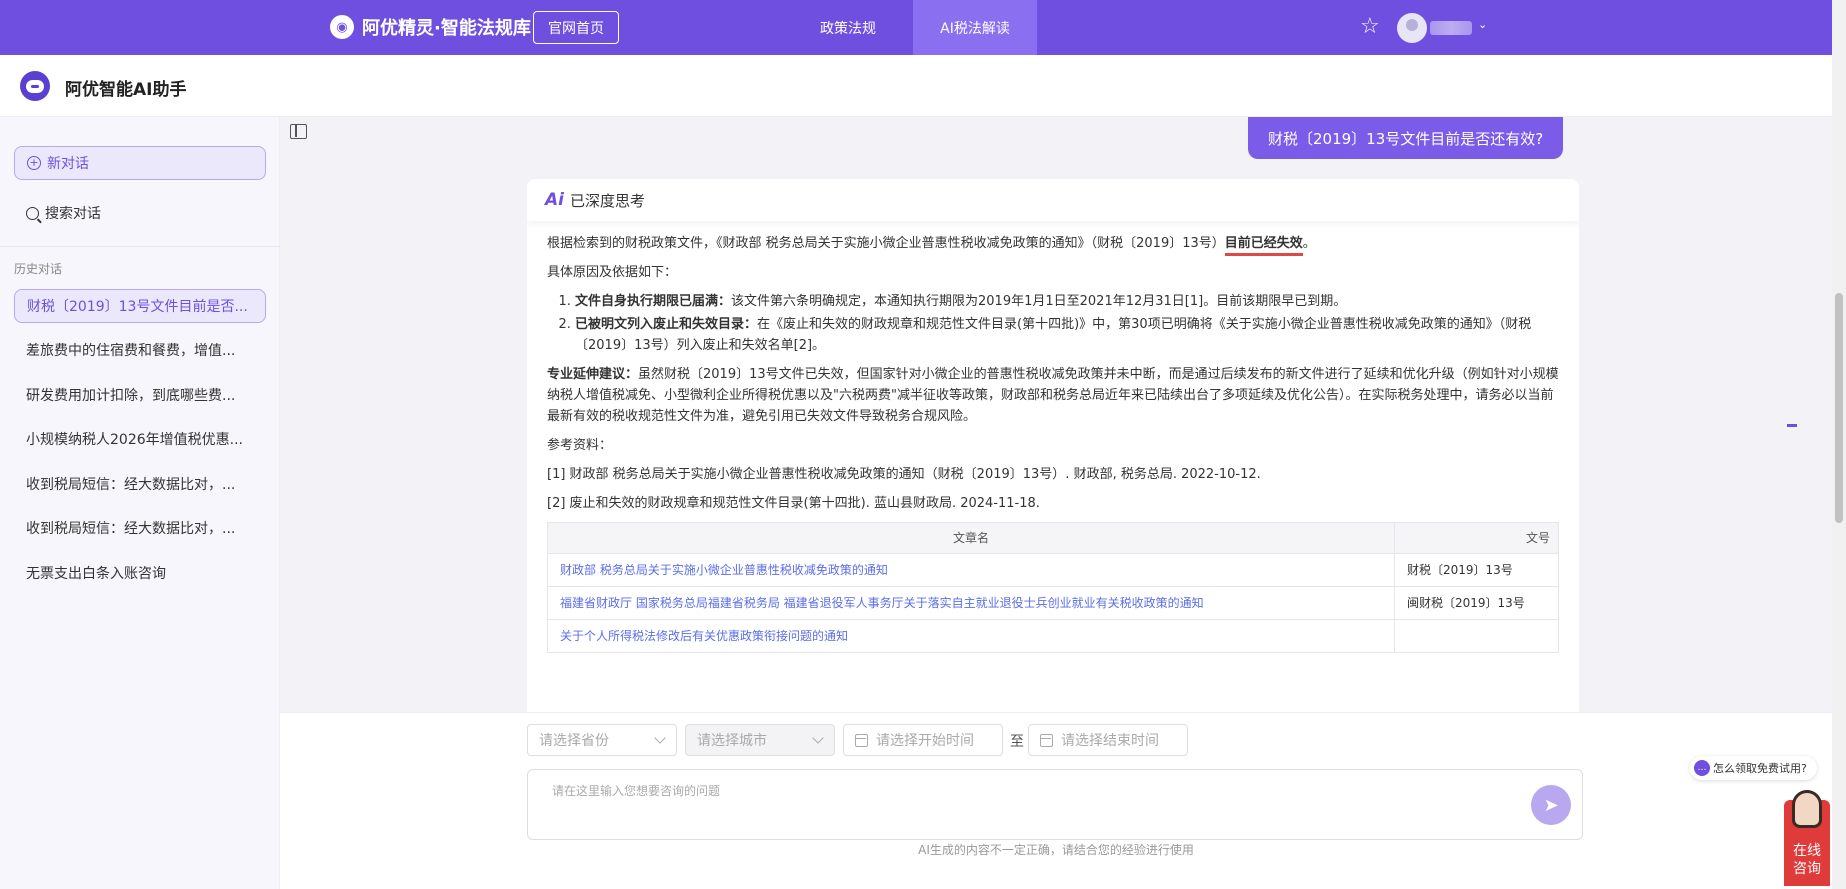  Describe the element at coordinates (554, 200) in the screenshot. I see `ai-logo-icon: Ai` at that location.